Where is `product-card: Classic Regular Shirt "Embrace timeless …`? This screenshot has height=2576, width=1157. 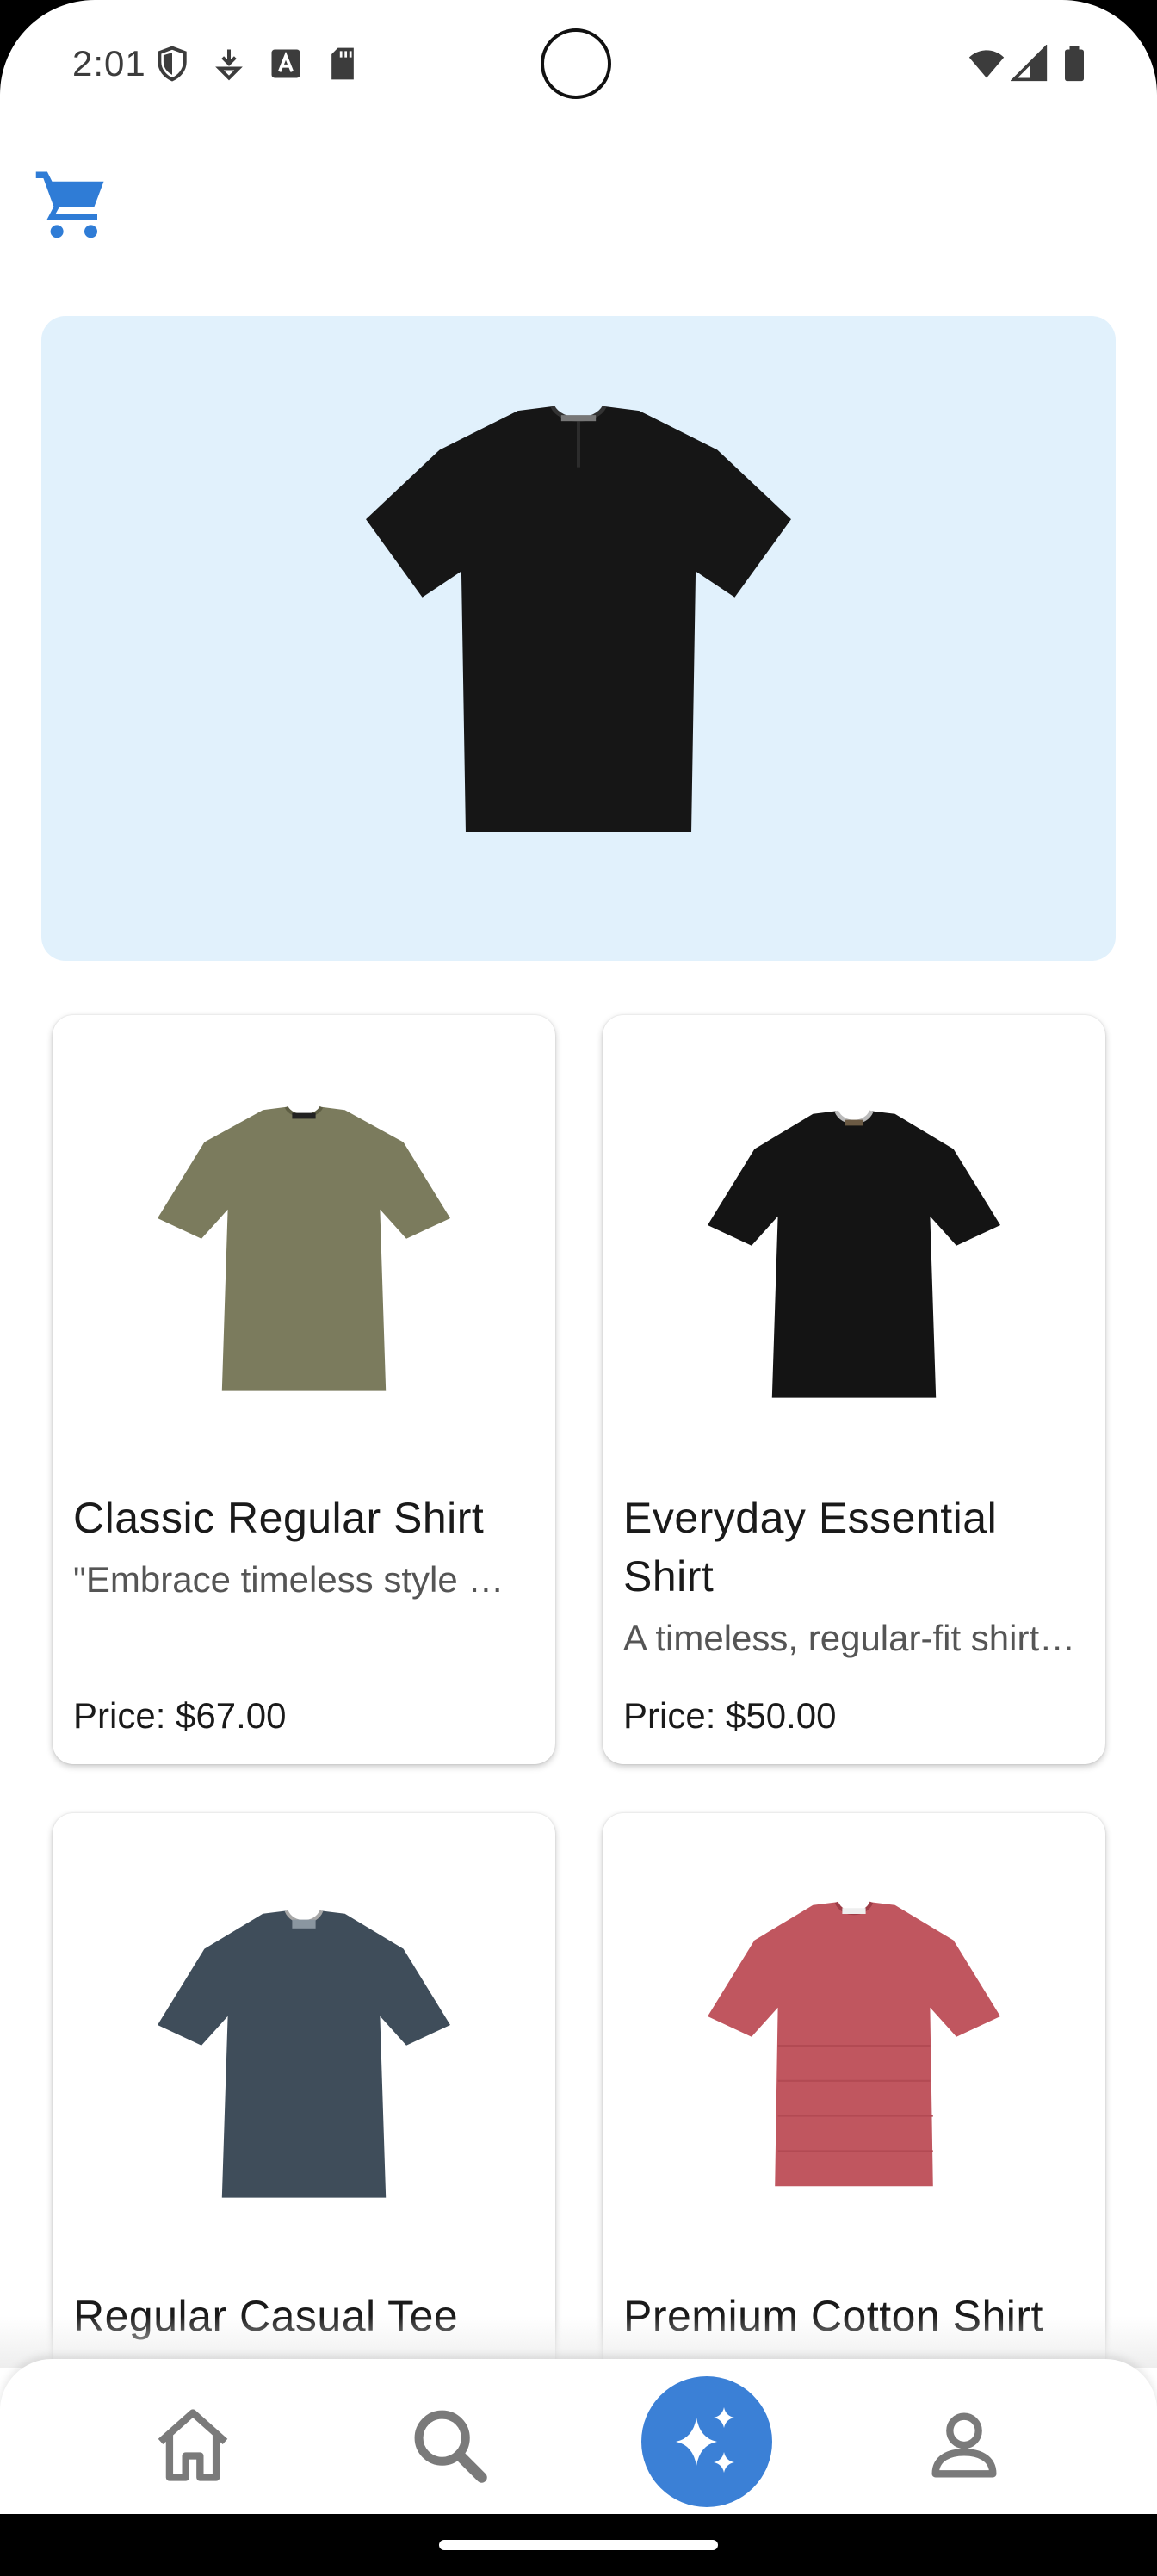
product-card: Classic Regular Shirt "Embrace timeless … is located at coordinates (304, 1390).